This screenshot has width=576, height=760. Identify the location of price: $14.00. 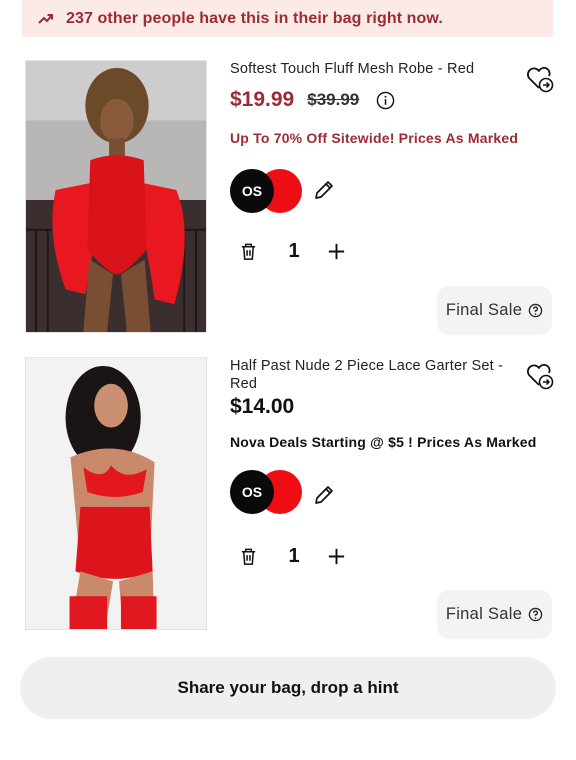
(262, 406).